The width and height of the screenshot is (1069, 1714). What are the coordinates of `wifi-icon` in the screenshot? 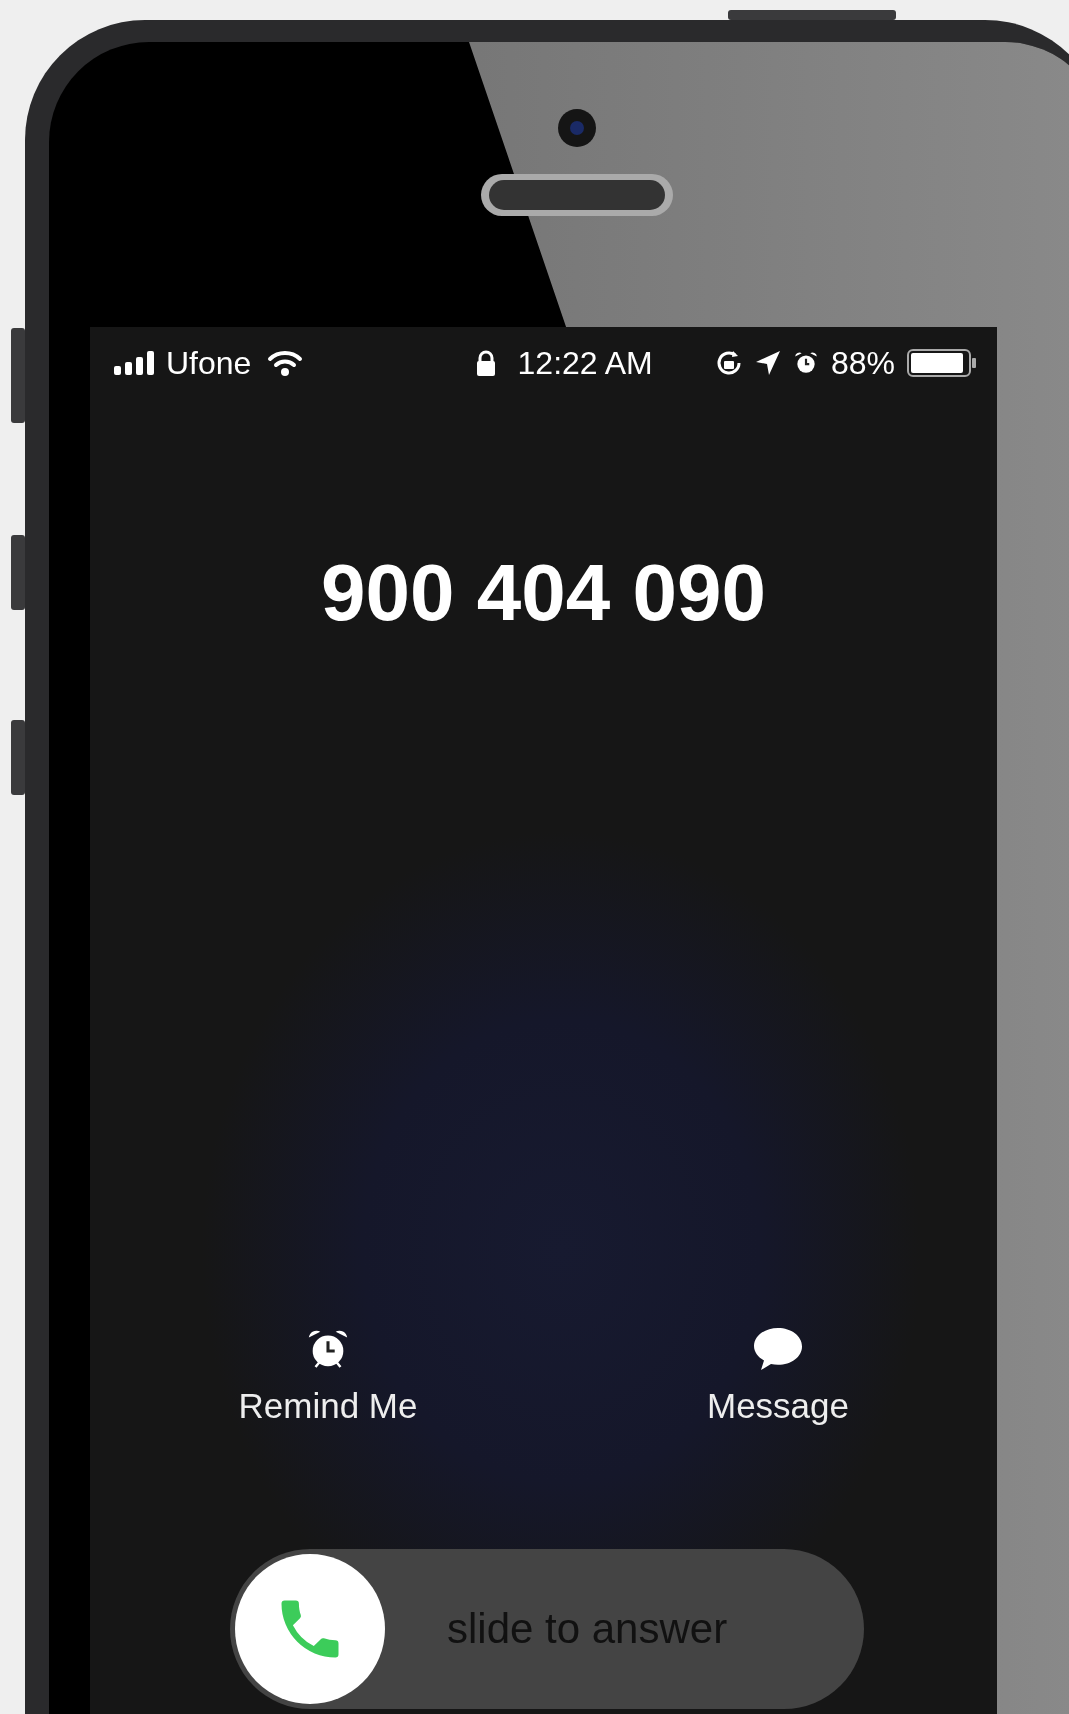 It's located at (285, 363).